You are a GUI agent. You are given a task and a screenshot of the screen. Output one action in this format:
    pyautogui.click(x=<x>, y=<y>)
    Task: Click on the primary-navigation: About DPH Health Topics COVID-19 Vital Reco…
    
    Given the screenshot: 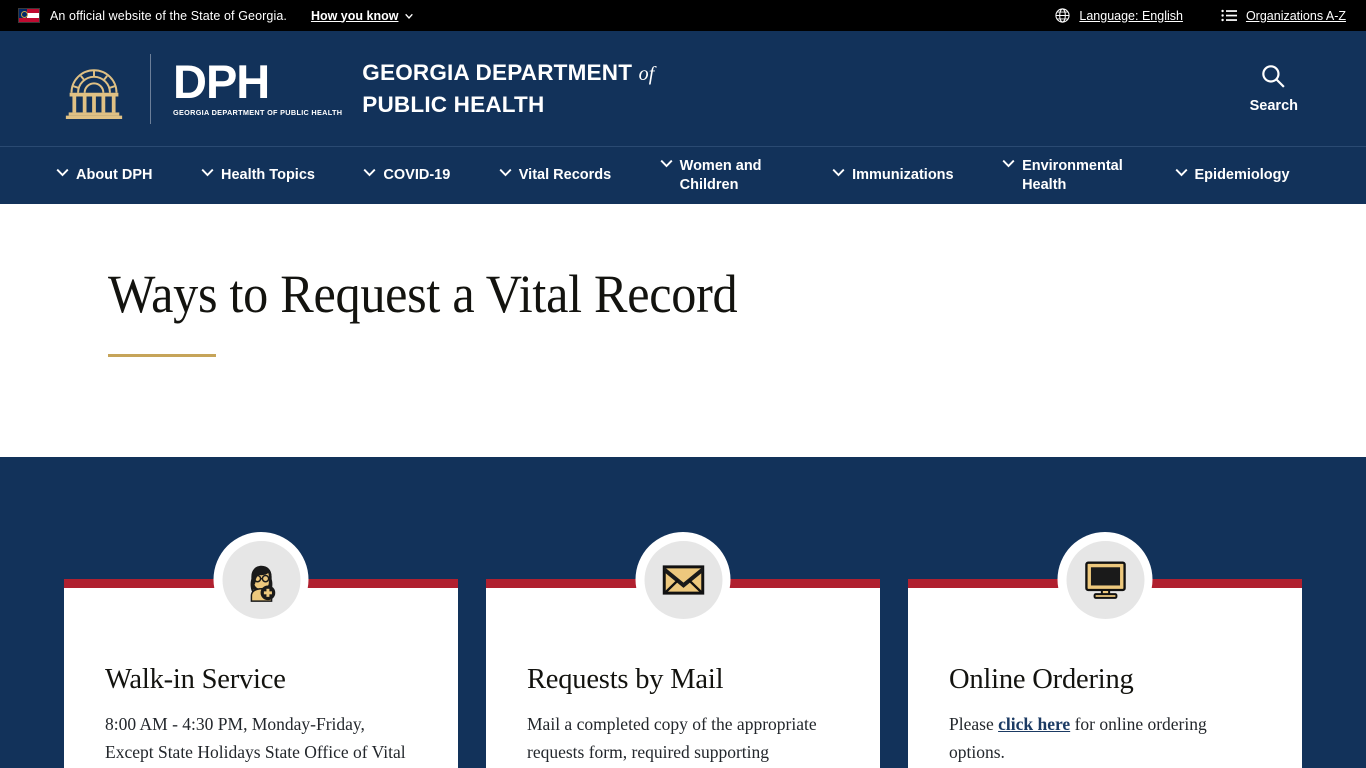 What is the action you would take?
    pyautogui.click(x=683, y=175)
    